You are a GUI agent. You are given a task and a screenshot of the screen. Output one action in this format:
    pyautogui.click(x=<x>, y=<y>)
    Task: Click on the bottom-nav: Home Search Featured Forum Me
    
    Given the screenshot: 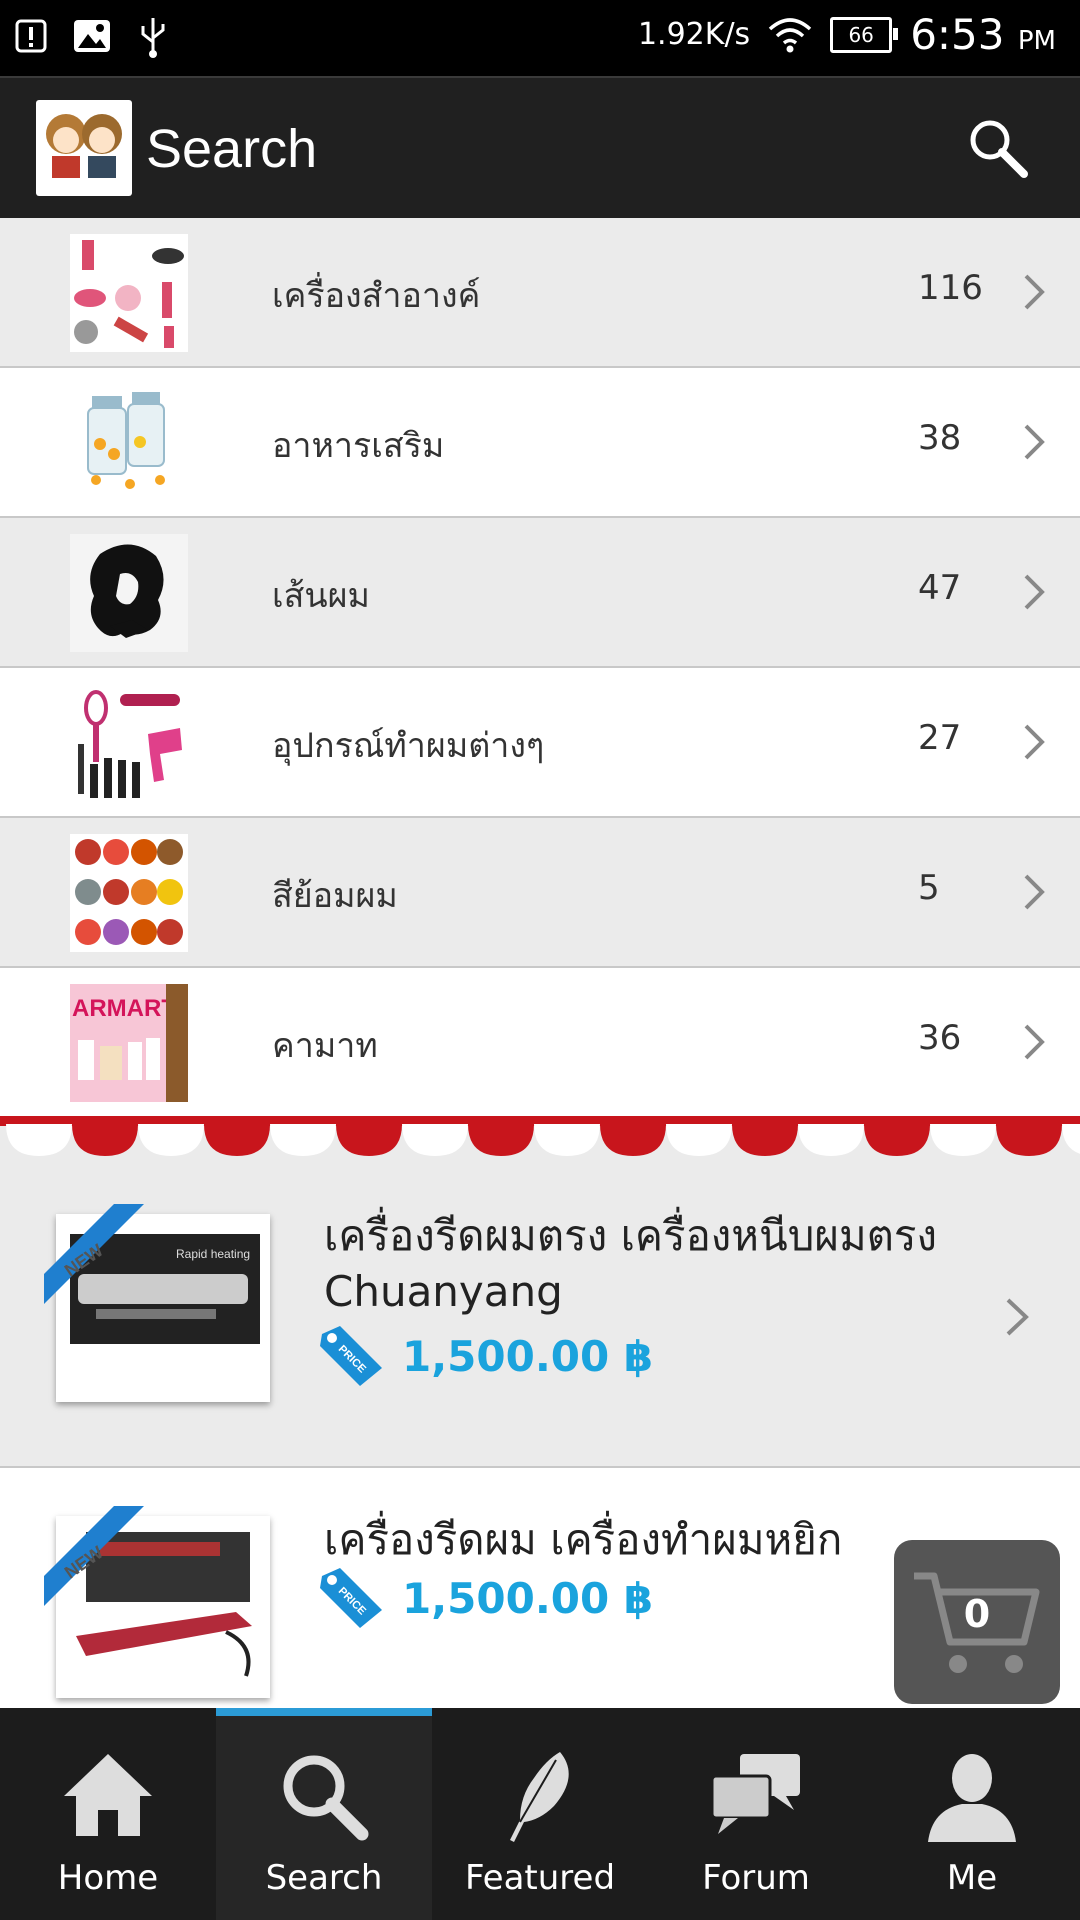 What is the action you would take?
    pyautogui.click(x=540, y=1814)
    